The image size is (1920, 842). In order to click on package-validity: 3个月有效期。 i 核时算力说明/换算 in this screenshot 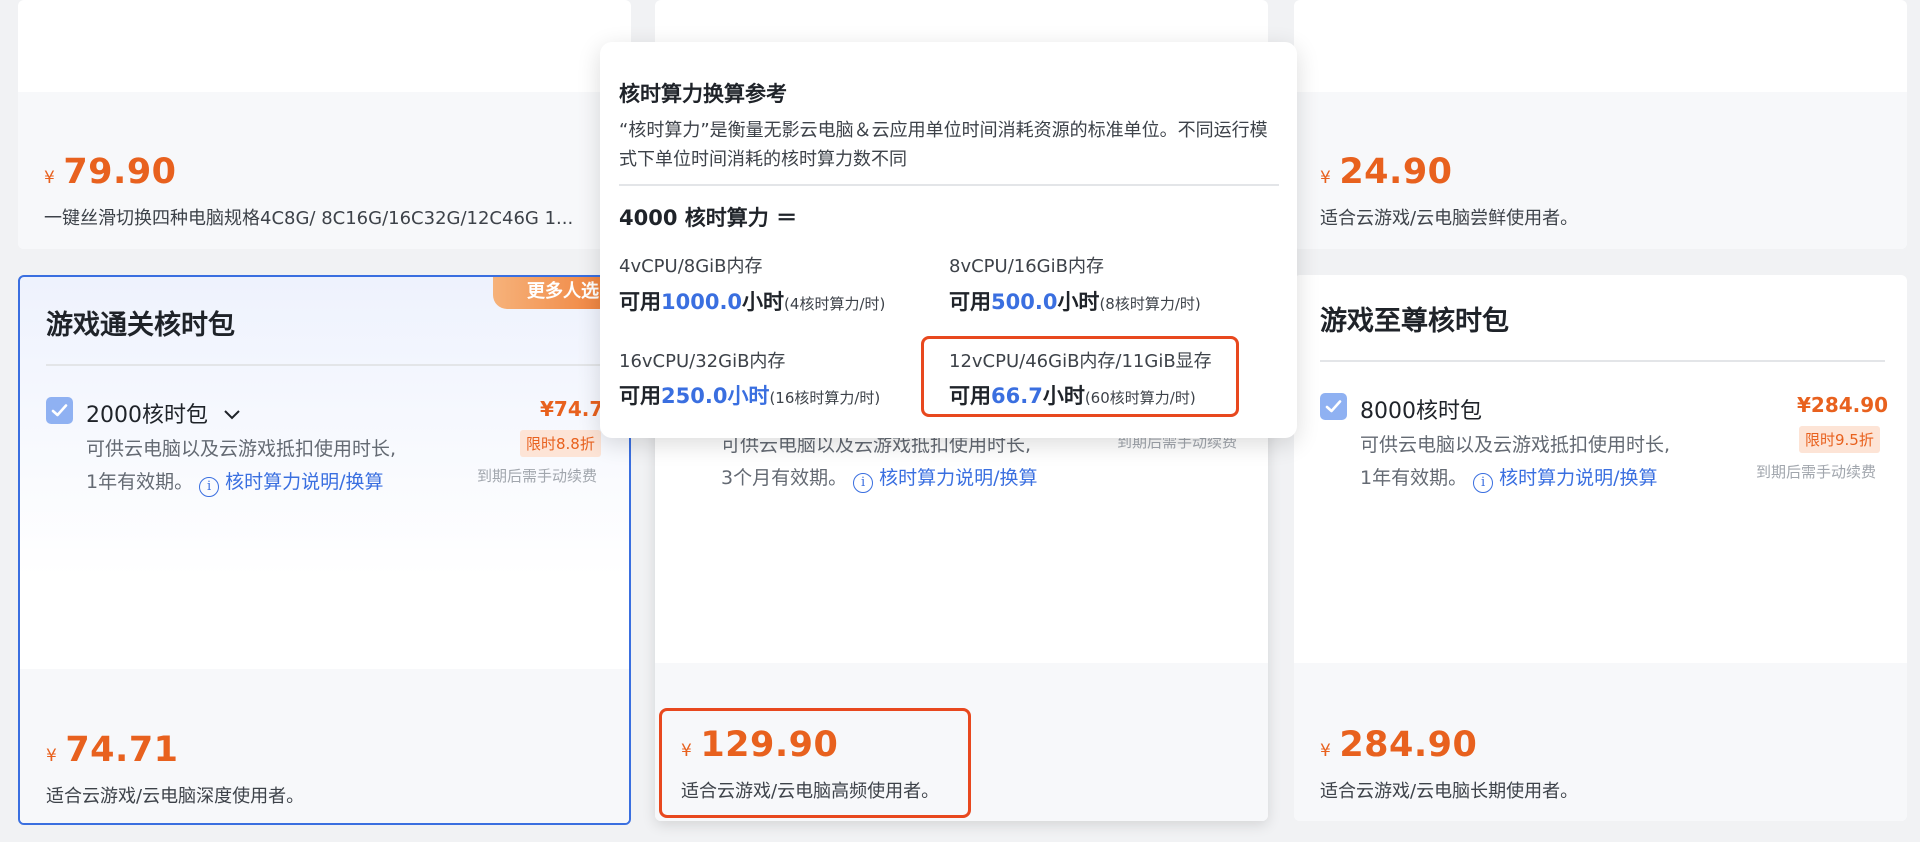, I will do `click(879, 478)`.